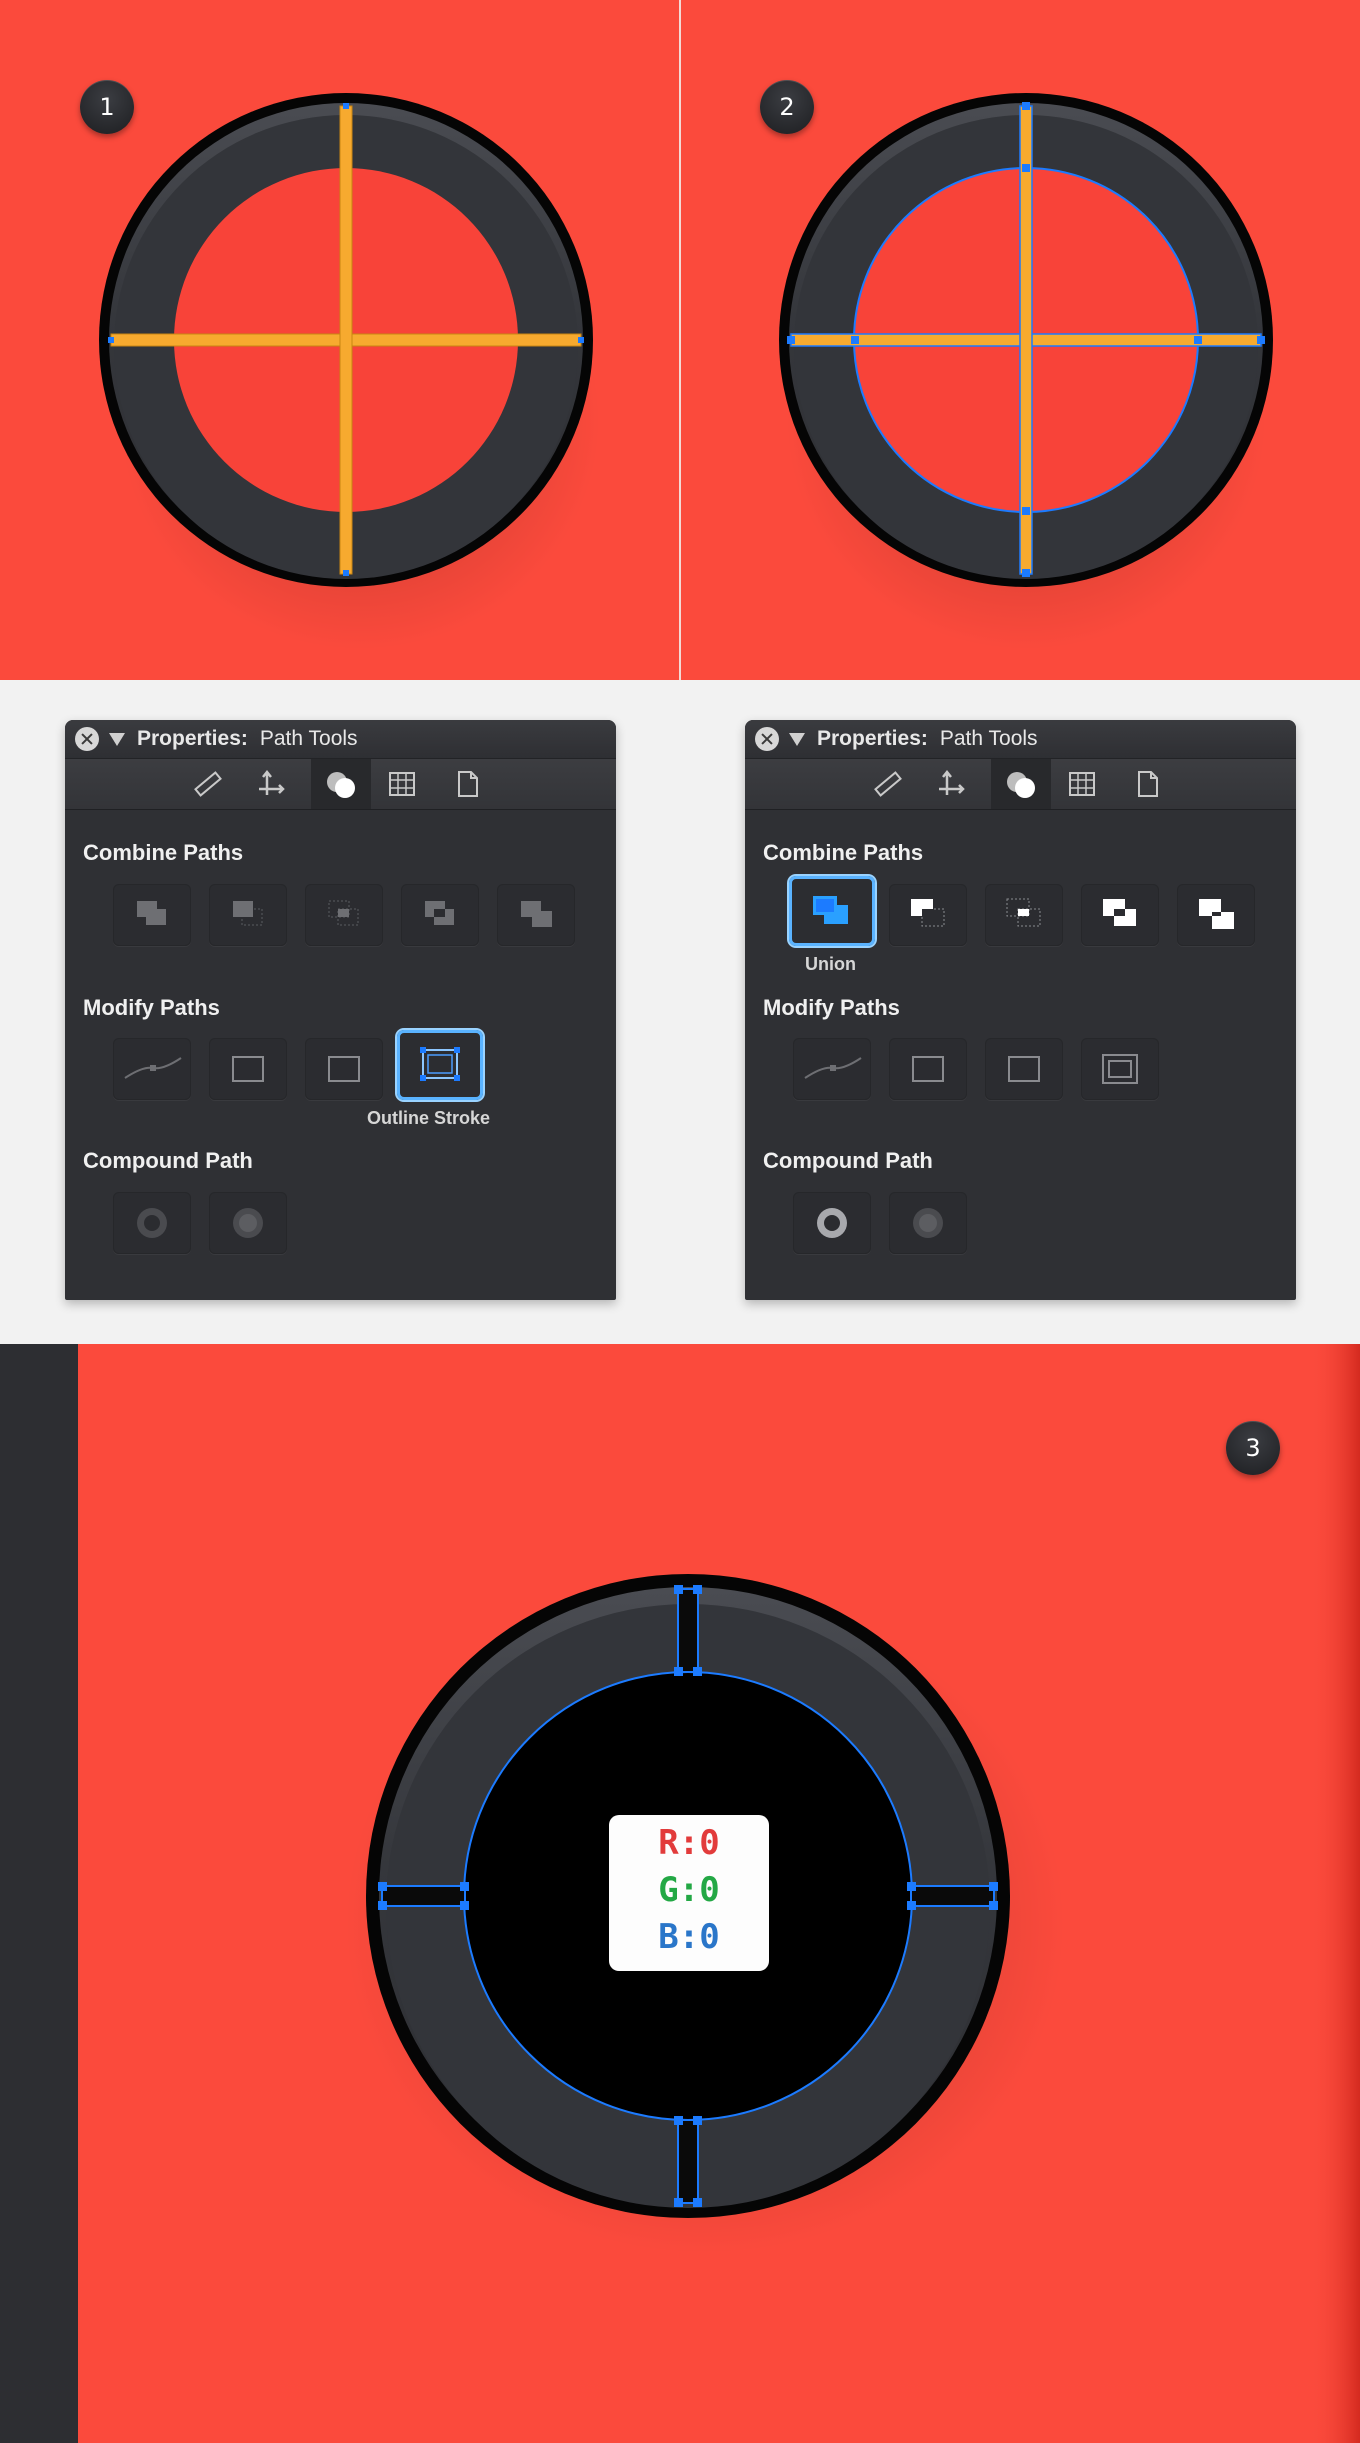  Describe the element at coordinates (423, 1896) in the screenshot. I see `outlined-segment-left` at that location.